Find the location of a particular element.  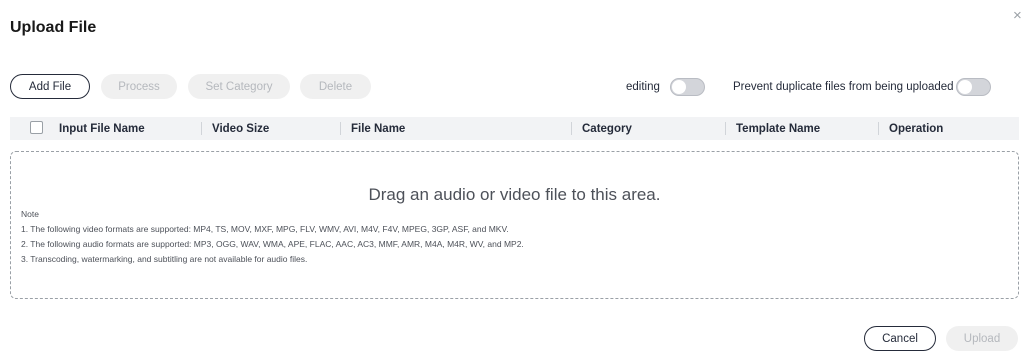

set-category-button: Set Category is located at coordinates (239, 86).